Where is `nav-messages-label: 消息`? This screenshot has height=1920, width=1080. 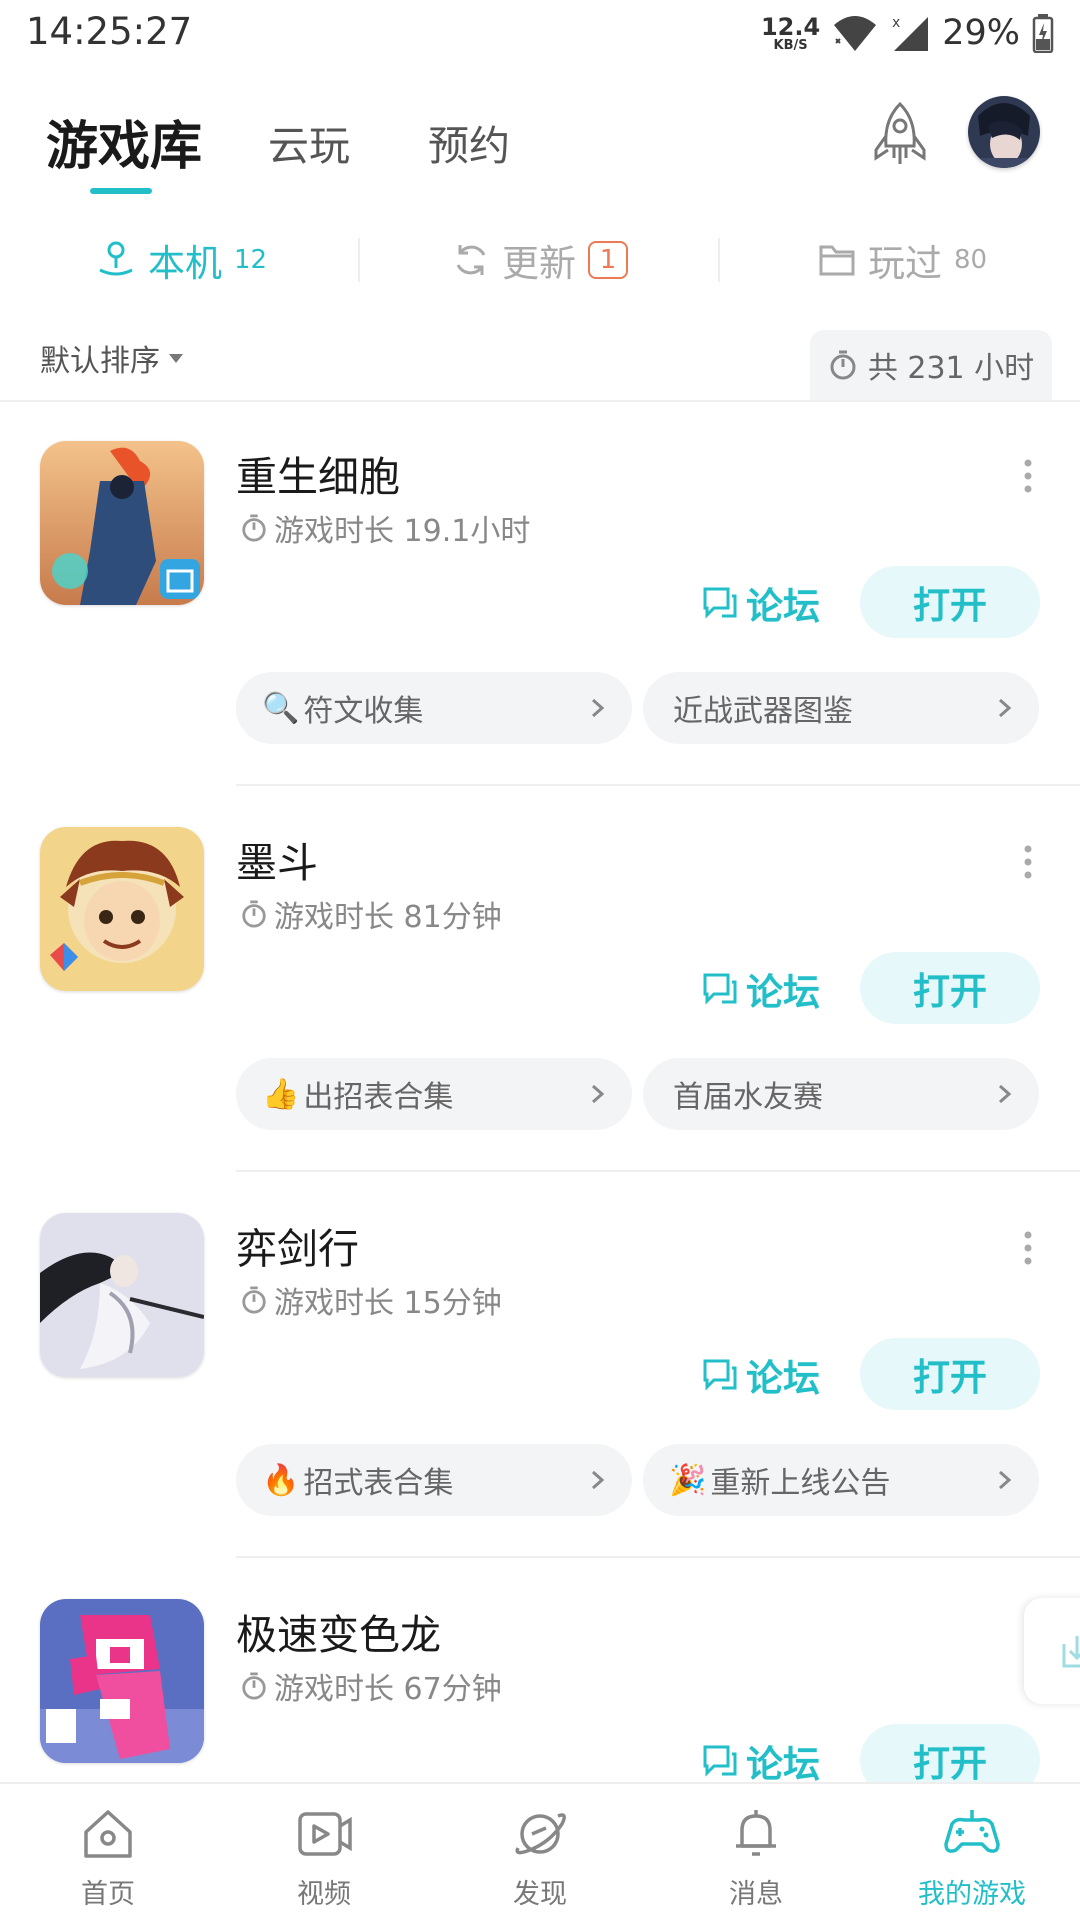
nav-messages-label: 消息 is located at coordinates (756, 1894).